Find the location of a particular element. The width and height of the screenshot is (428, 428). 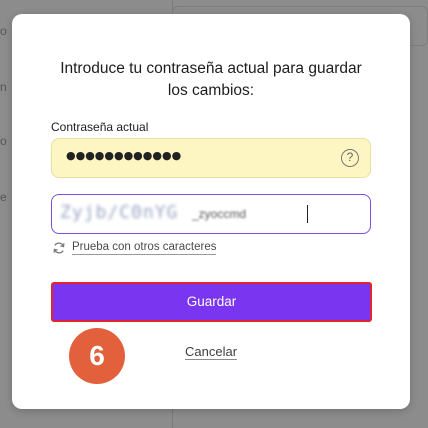

regenerate-suggestion: Prueba con otros caracteres is located at coordinates (134, 248).